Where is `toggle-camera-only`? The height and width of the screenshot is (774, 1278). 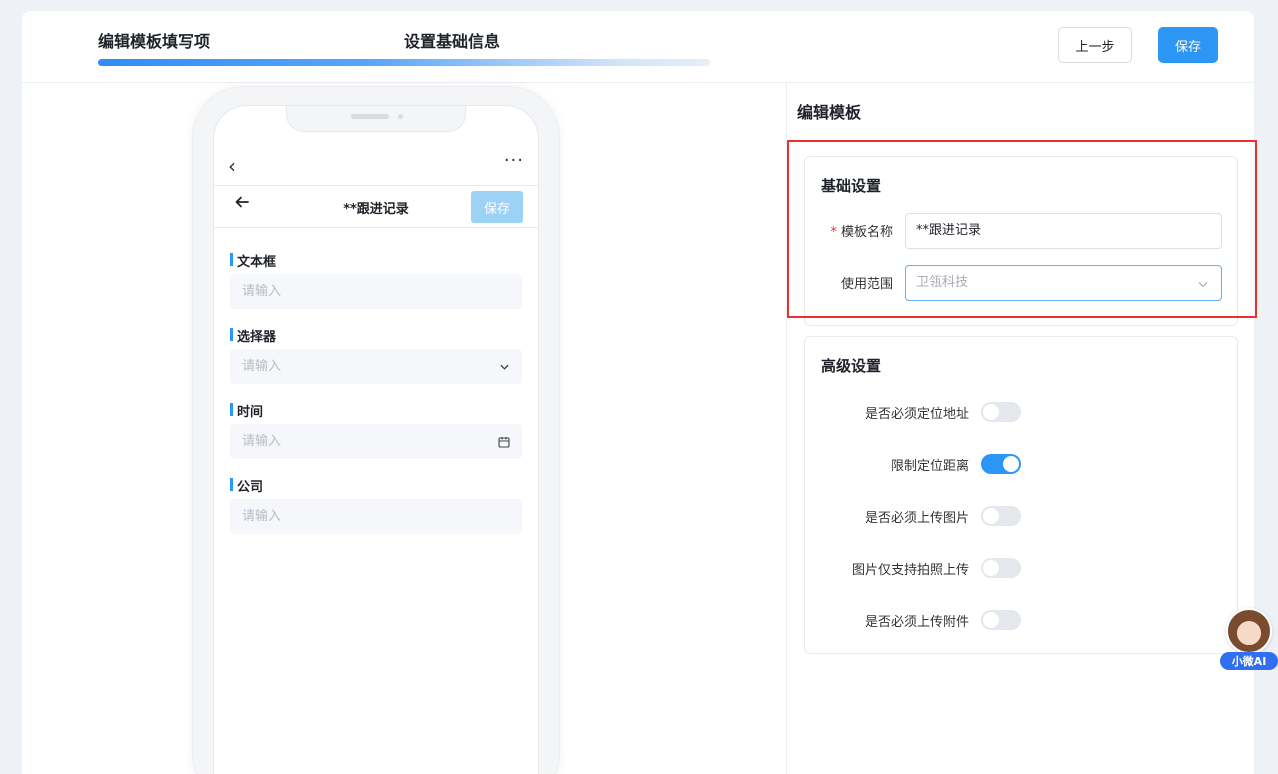 toggle-camera-only is located at coordinates (1001, 568).